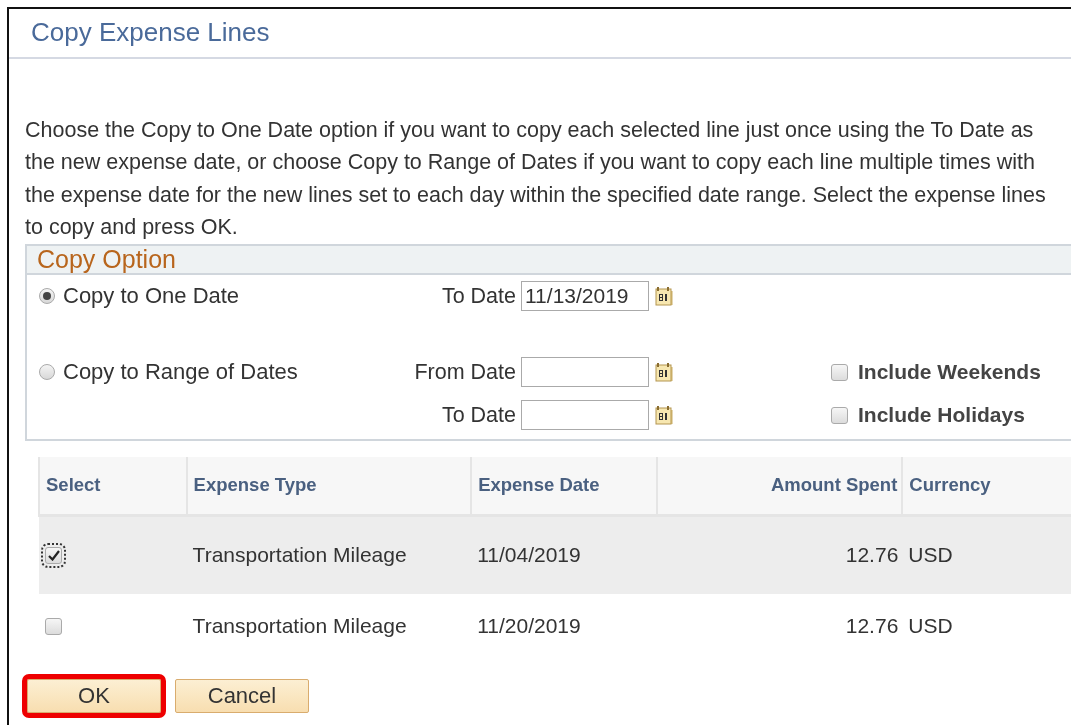  I want to click on option-label: Copy to One Date, so click(151, 296).